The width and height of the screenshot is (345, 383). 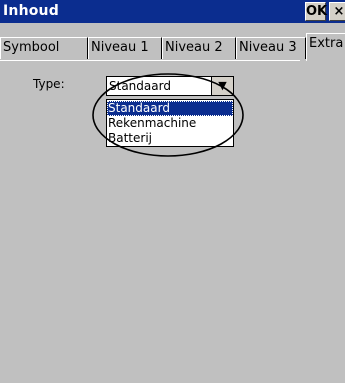 What do you see at coordinates (31, 11) in the screenshot?
I see `window-title: Inhoud` at bounding box center [31, 11].